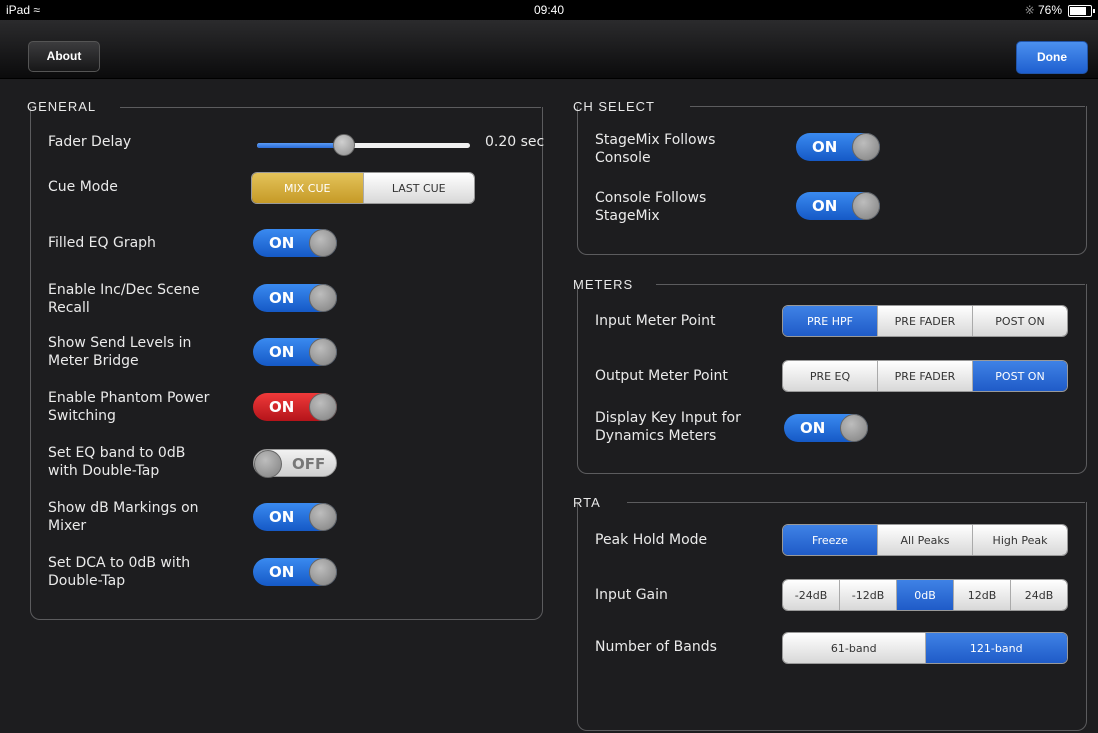  I want to click on segment-61-band: 61-band, so click(854, 648).